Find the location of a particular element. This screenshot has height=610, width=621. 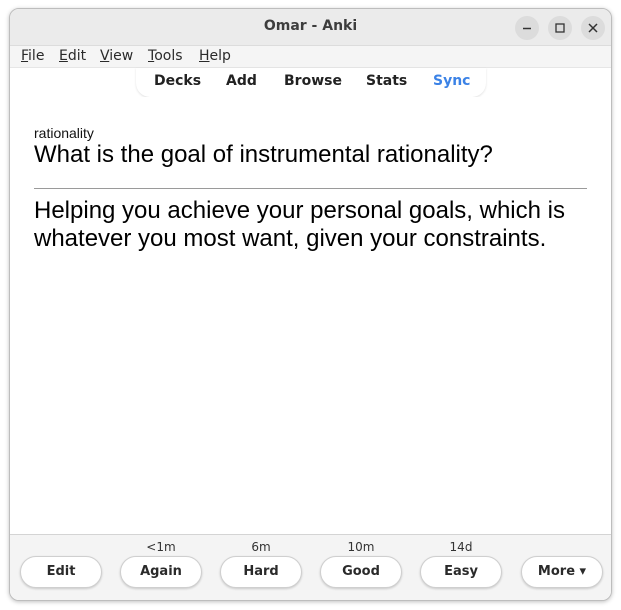

more-button: More ▾ is located at coordinates (562, 572).